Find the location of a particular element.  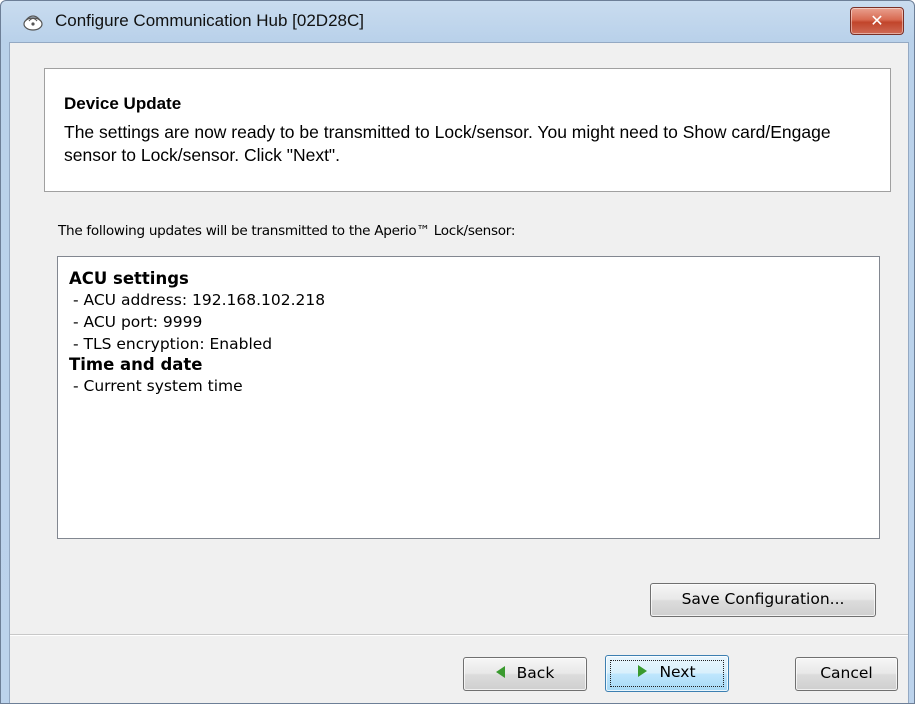

window-title: Configure Communication Hub [02D28C] is located at coordinates (209, 20).